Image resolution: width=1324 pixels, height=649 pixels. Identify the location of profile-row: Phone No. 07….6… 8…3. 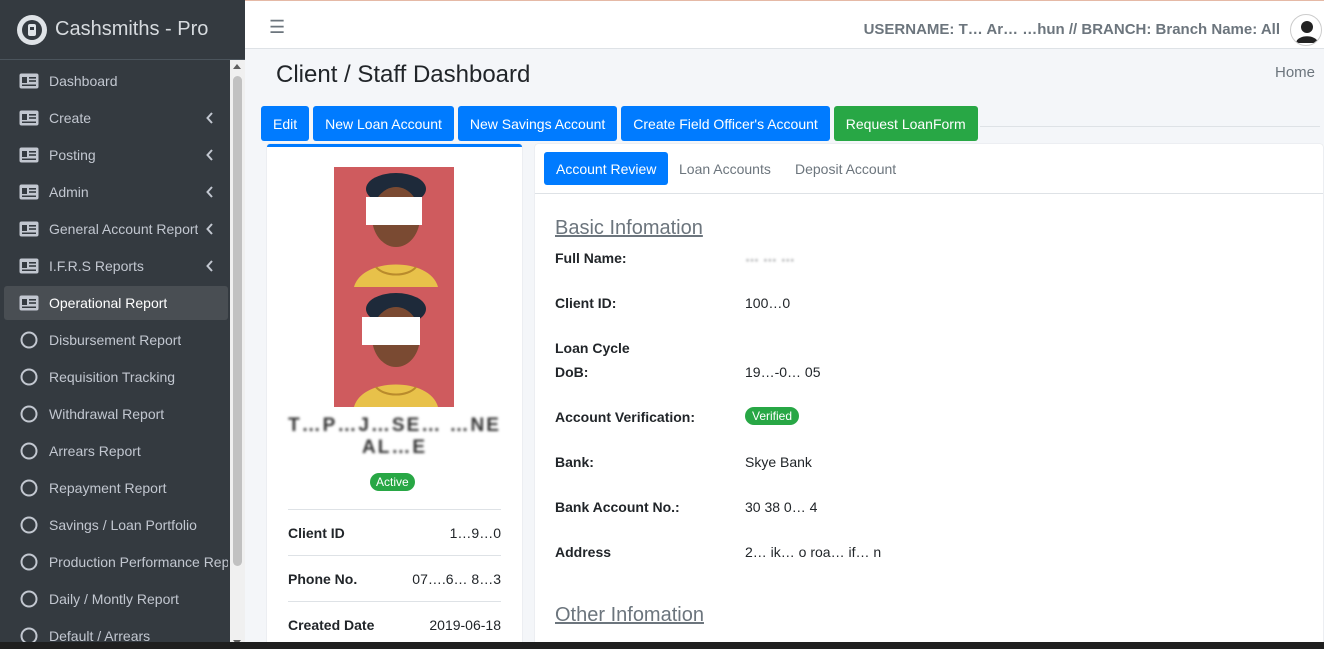
(394, 578).